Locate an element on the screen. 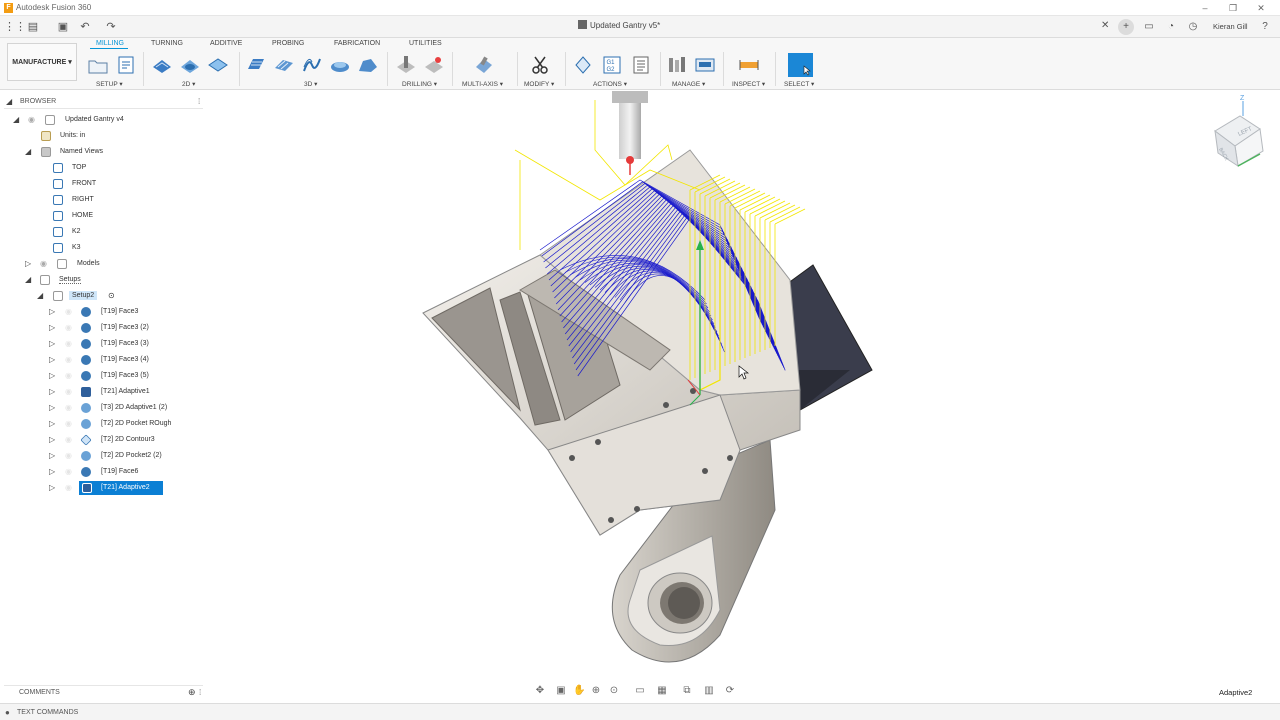  tab-turning: TURNING is located at coordinates (167, 43).